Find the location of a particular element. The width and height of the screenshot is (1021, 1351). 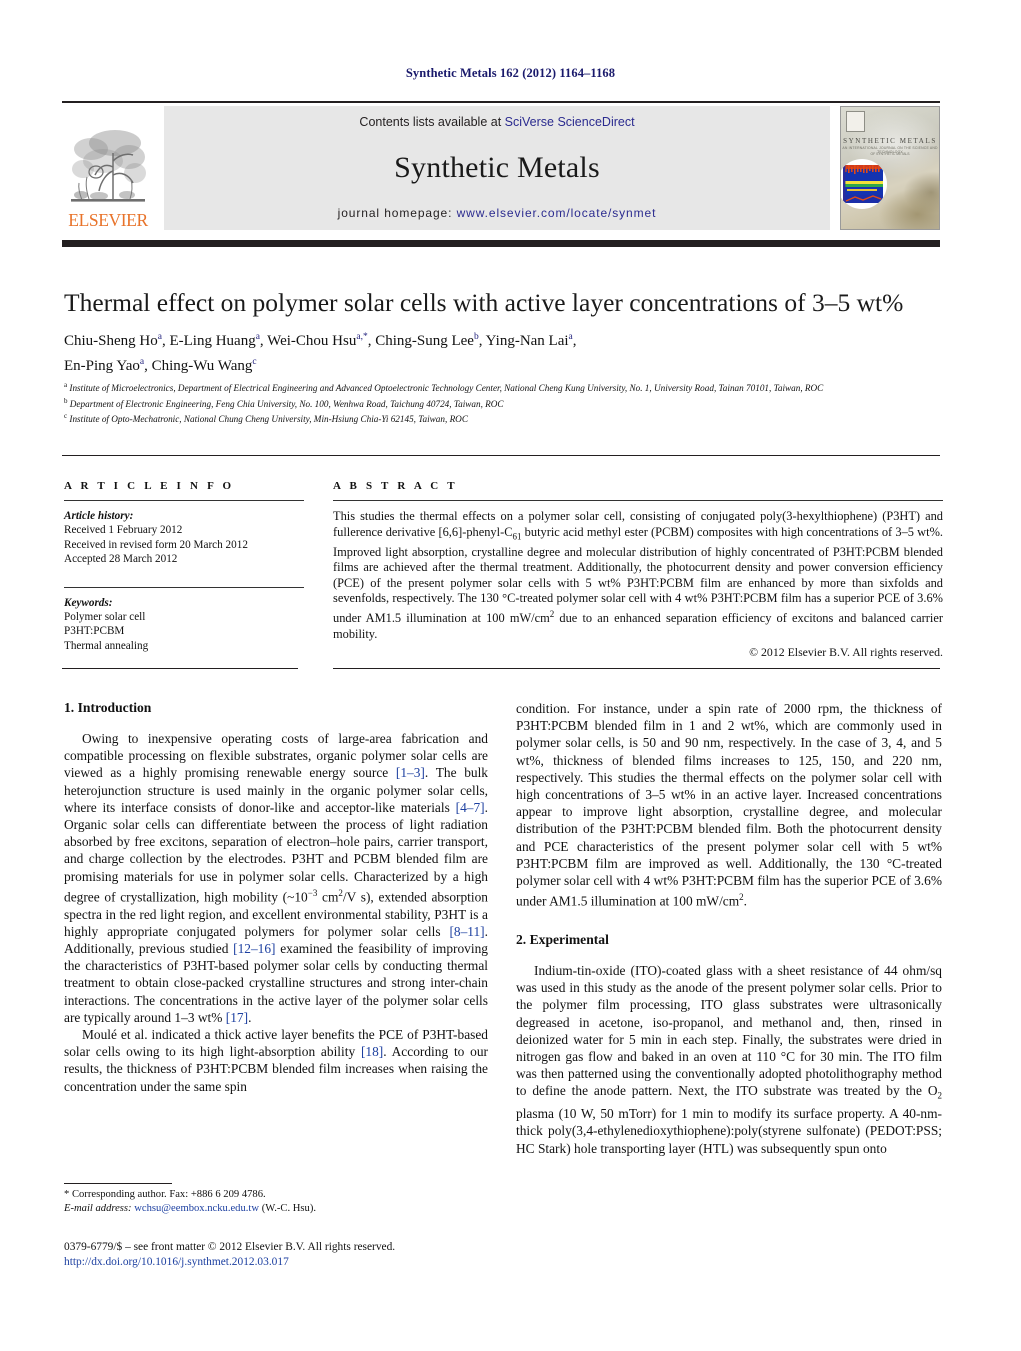

article-history-label: Article history: is located at coordinates (99, 516).